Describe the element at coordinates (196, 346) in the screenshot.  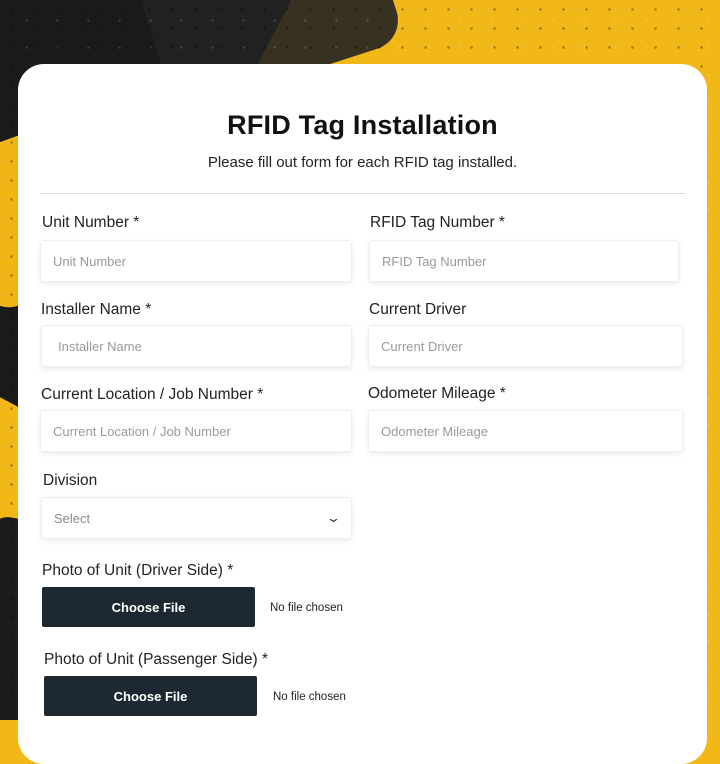
I see `installer-name-input` at that location.